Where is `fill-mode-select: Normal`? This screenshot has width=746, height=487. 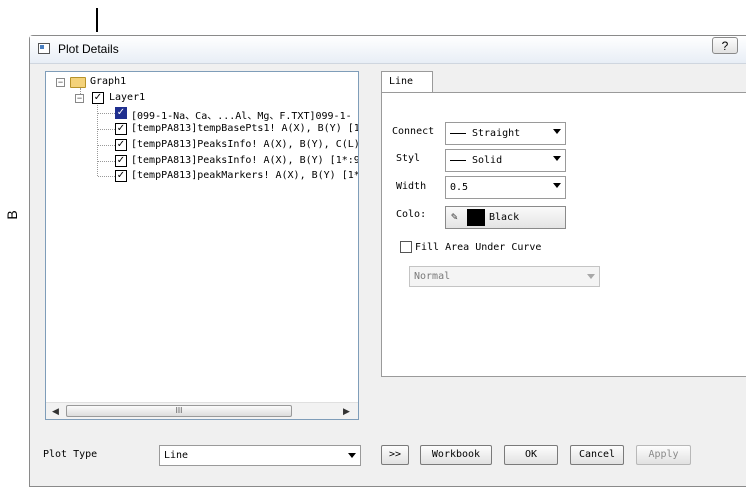 fill-mode-select: Normal is located at coordinates (504, 276).